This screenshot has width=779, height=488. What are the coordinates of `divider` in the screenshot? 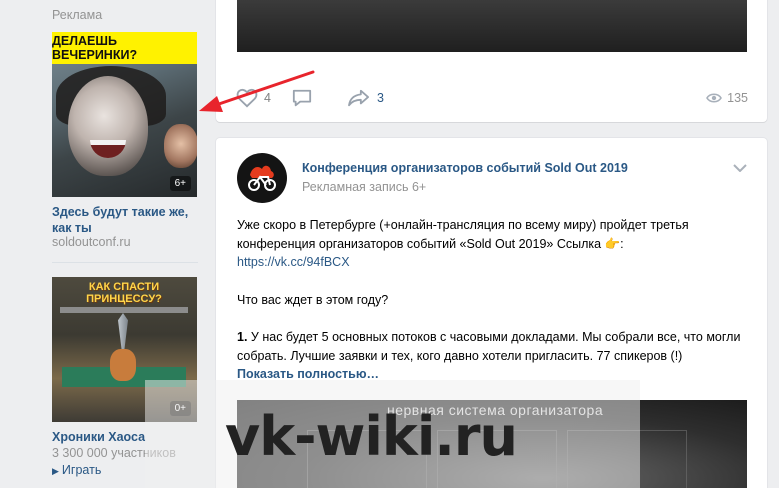 It's located at (125, 262).